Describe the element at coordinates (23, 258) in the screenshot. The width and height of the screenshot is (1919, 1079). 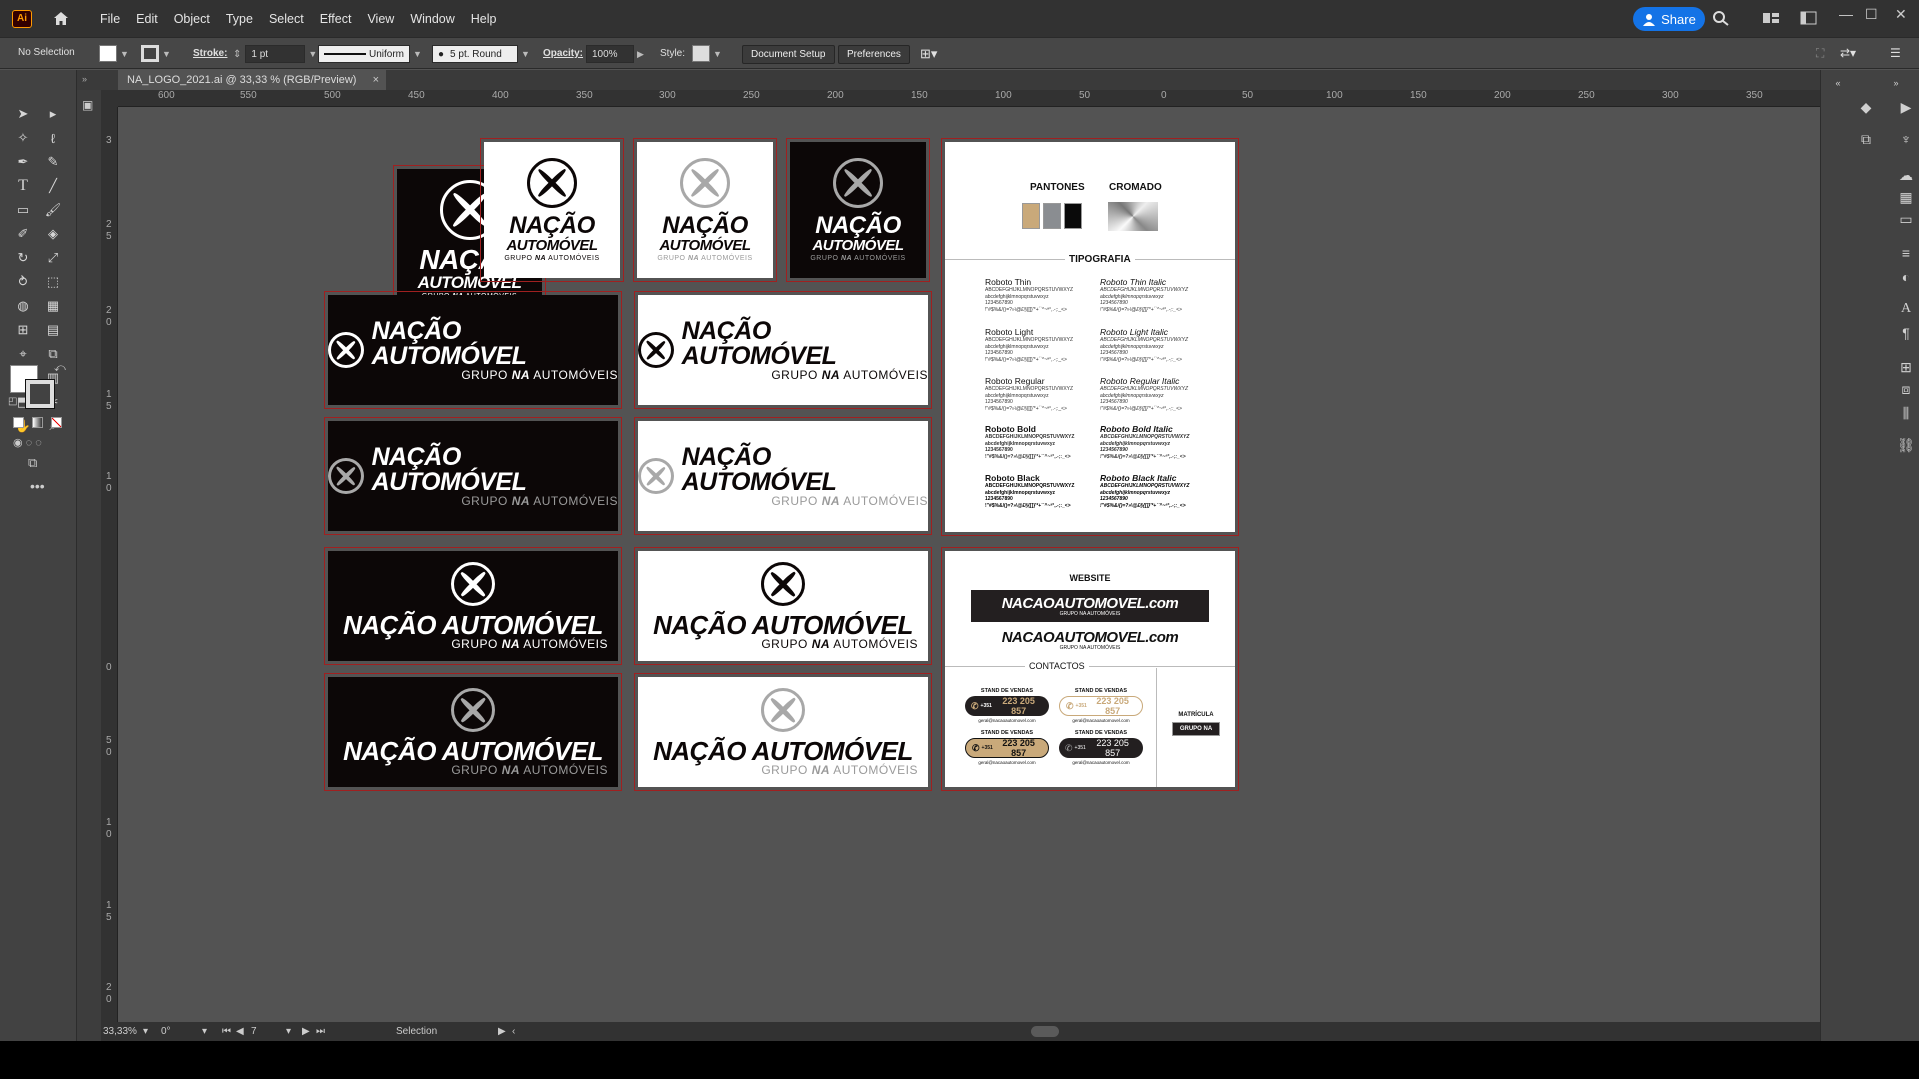
I see `rotate-tool-icon: ↻` at that location.